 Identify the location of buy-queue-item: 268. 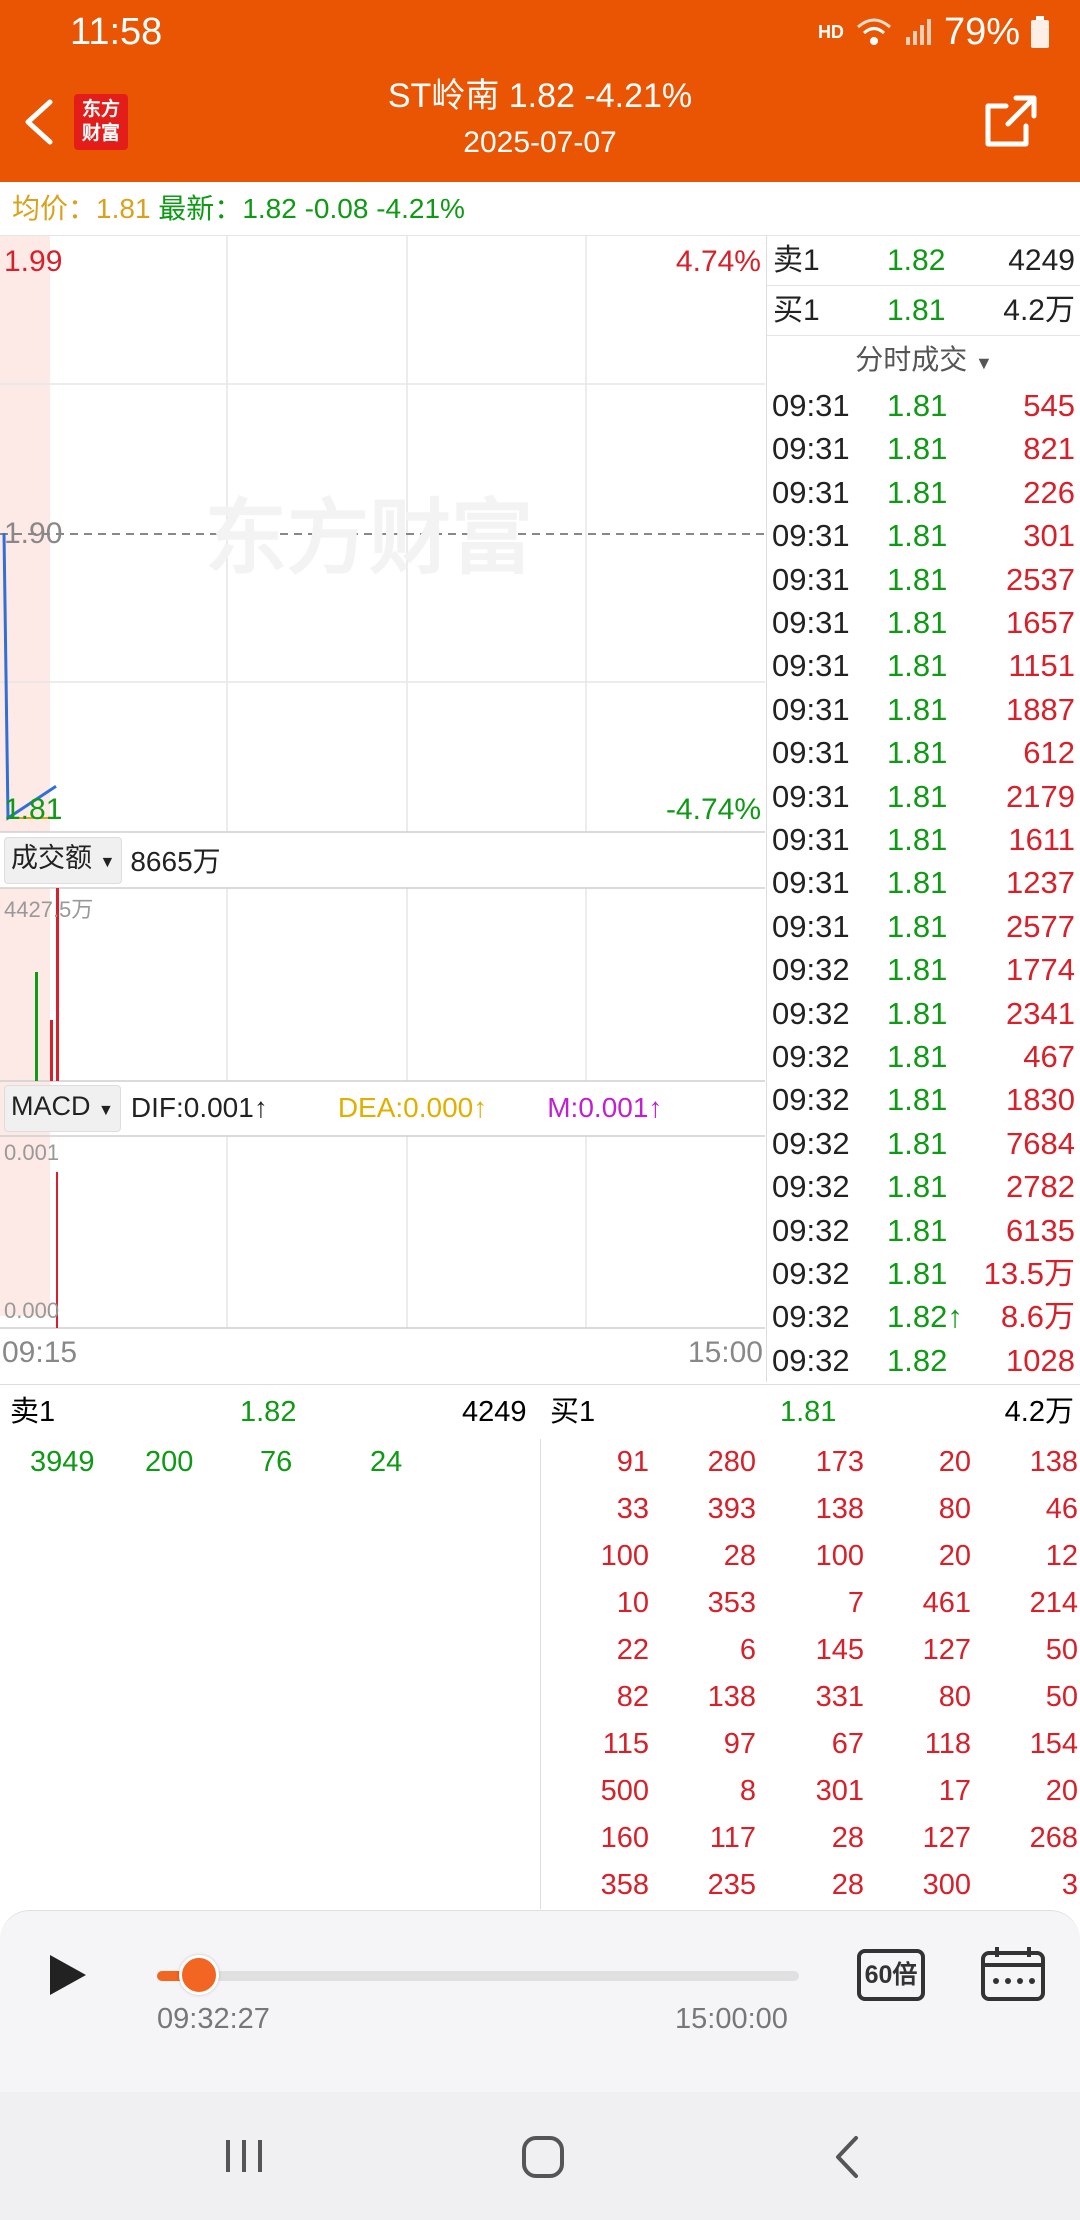
(1053, 1838).